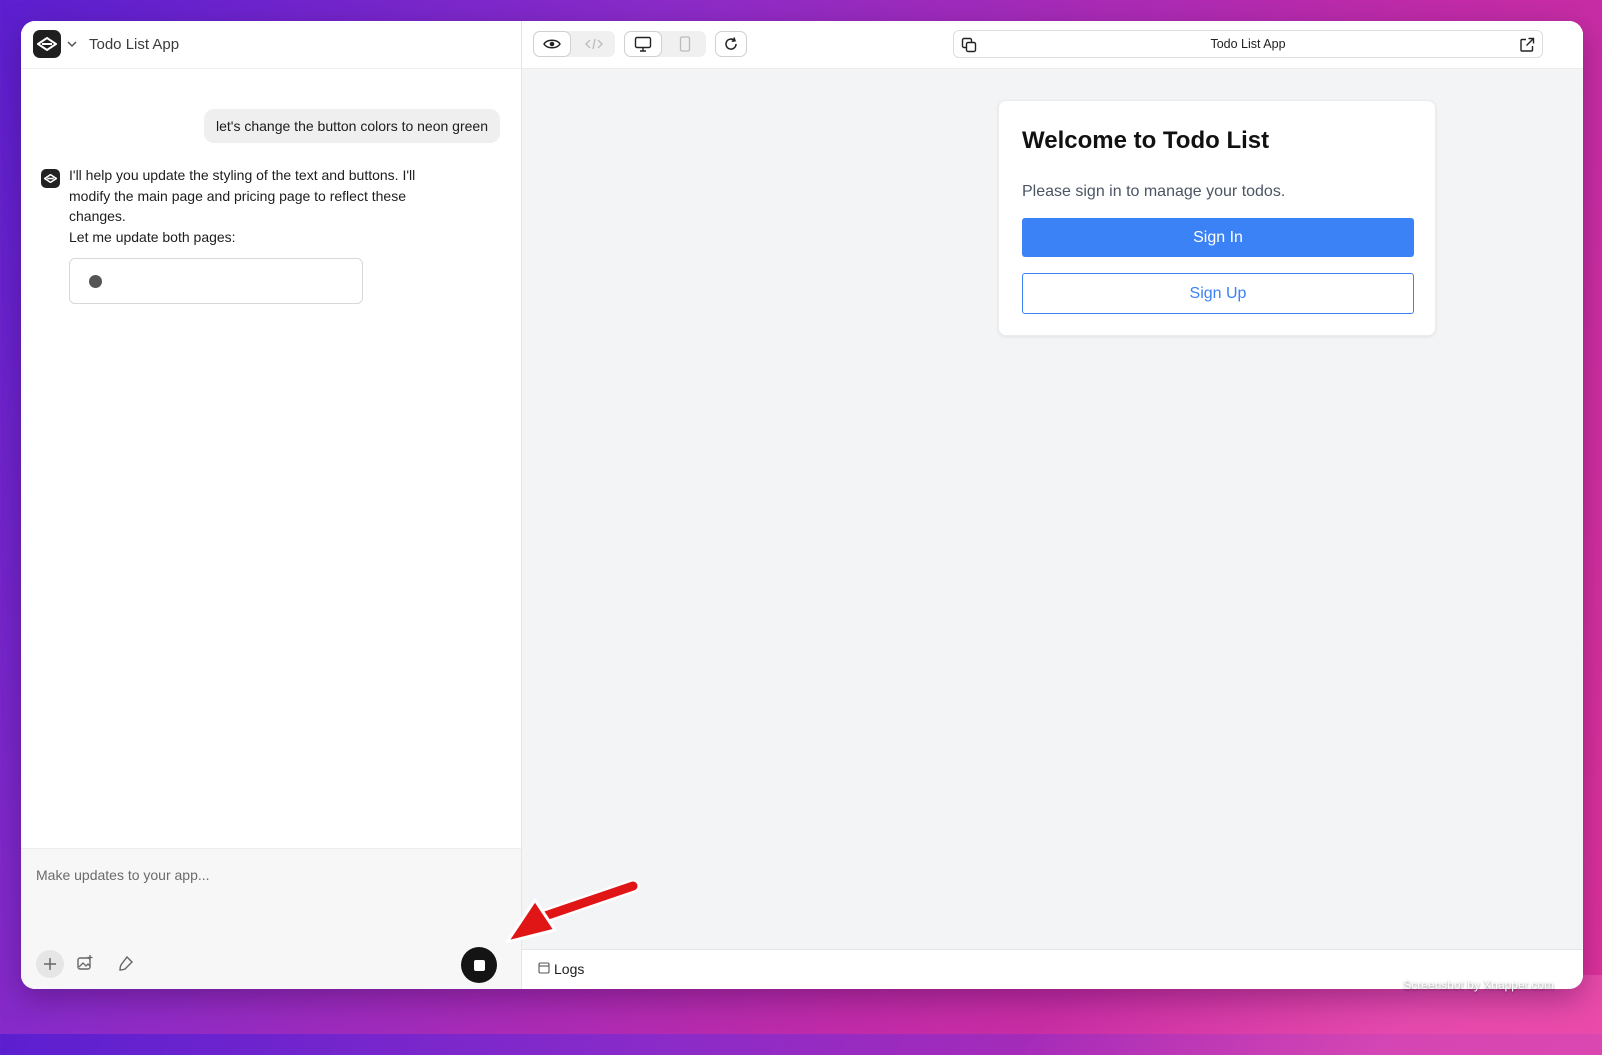 Image resolution: width=1602 pixels, height=1055 pixels. Describe the element at coordinates (85, 963) in the screenshot. I see `image-upload-icon` at that location.